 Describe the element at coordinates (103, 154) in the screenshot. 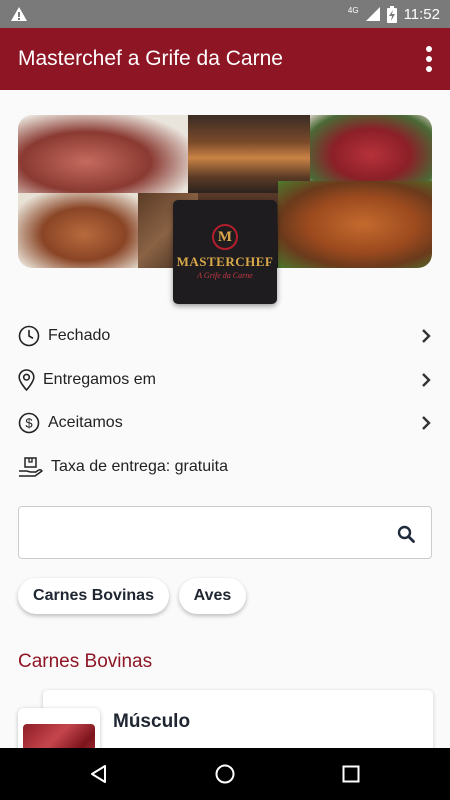

I see `banner-photo-sliced-beef` at that location.